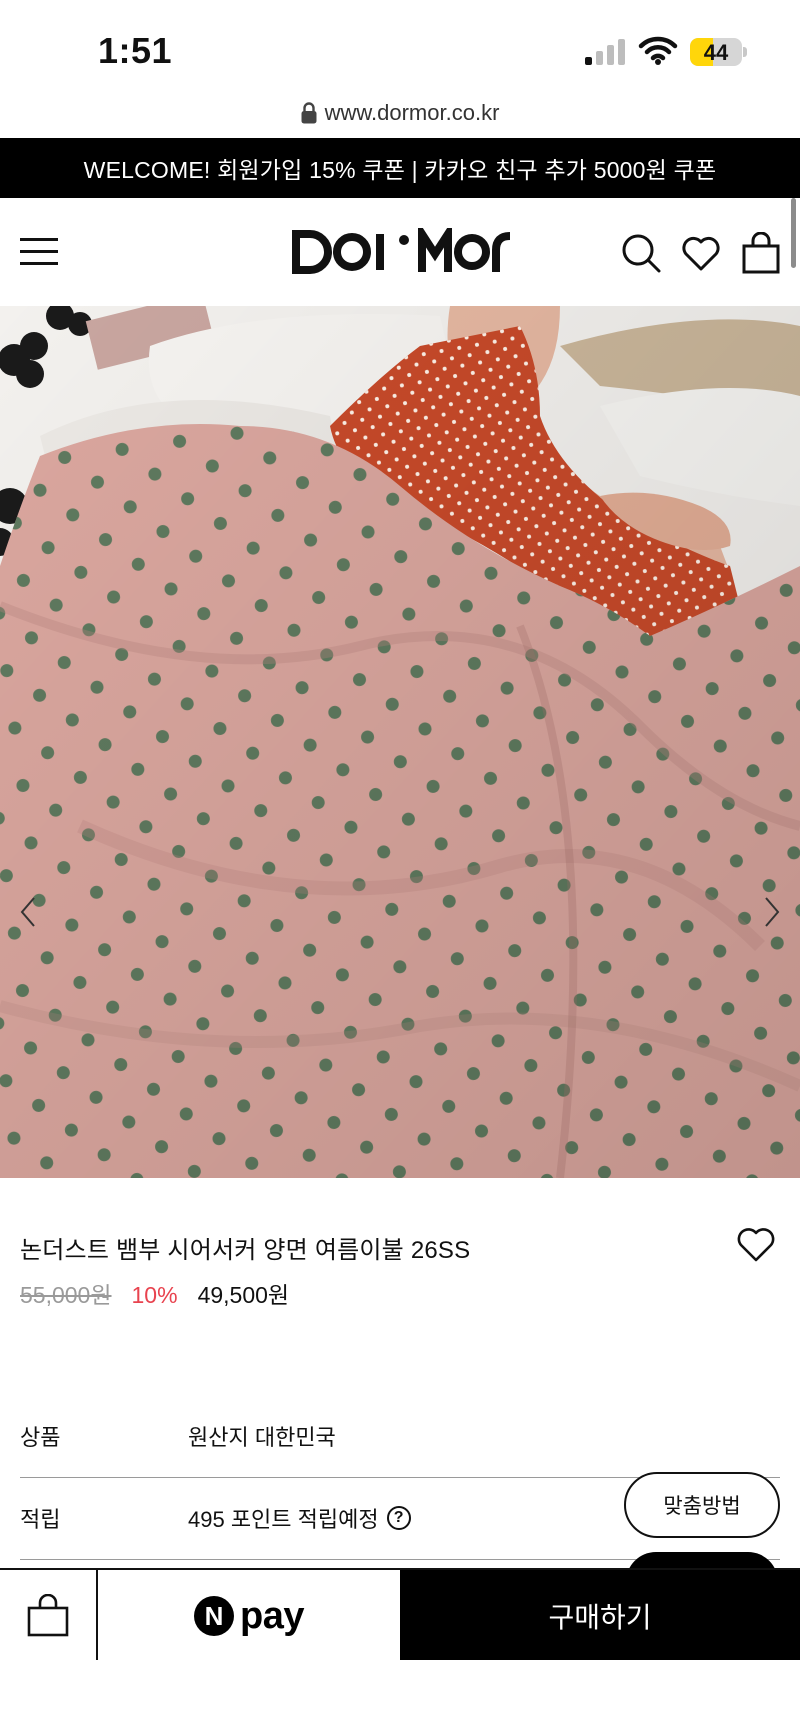 The image size is (800, 1732). Describe the element at coordinates (283, 1519) in the screenshot. I see `info-value: 495 포인트 적립예정` at that location.